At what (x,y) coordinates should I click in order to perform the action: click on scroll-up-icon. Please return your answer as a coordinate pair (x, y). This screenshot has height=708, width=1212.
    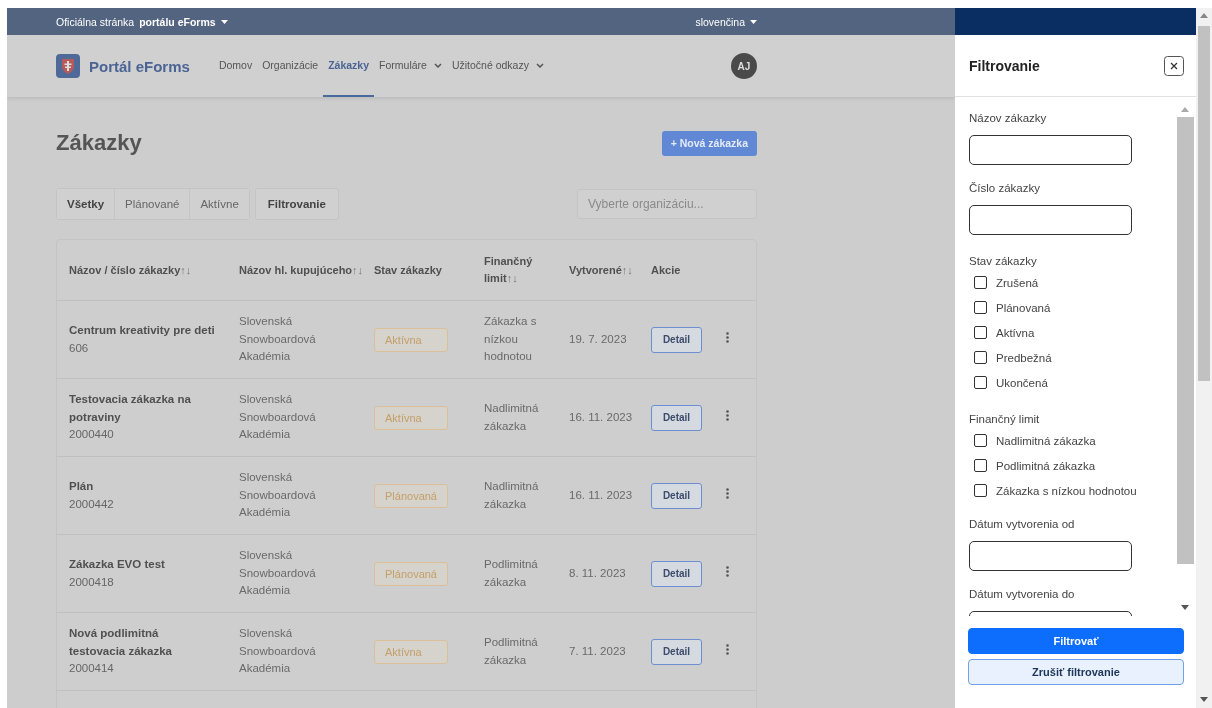
    Looking at the image, I should click on (1204, 15).